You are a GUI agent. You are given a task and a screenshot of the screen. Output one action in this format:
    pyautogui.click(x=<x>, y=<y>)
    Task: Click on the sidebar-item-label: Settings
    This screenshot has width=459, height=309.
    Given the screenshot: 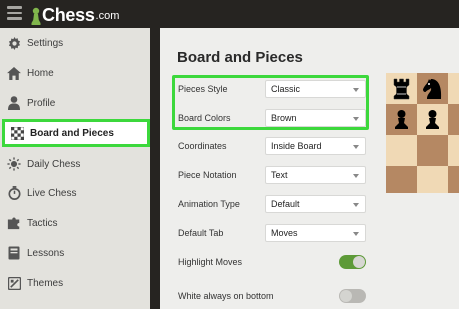 What is the action you would take?
    pyautogui.click(x=45, y=43)
    